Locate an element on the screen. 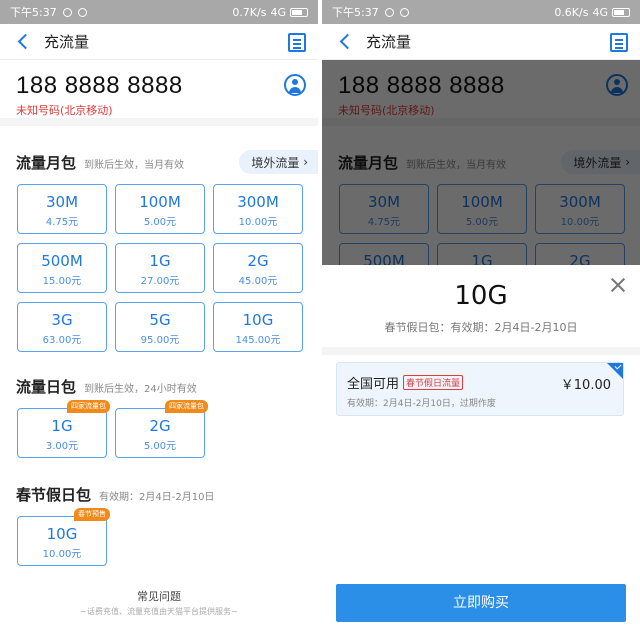  package-price: 27.00元 is located at coordinates (160, 281).